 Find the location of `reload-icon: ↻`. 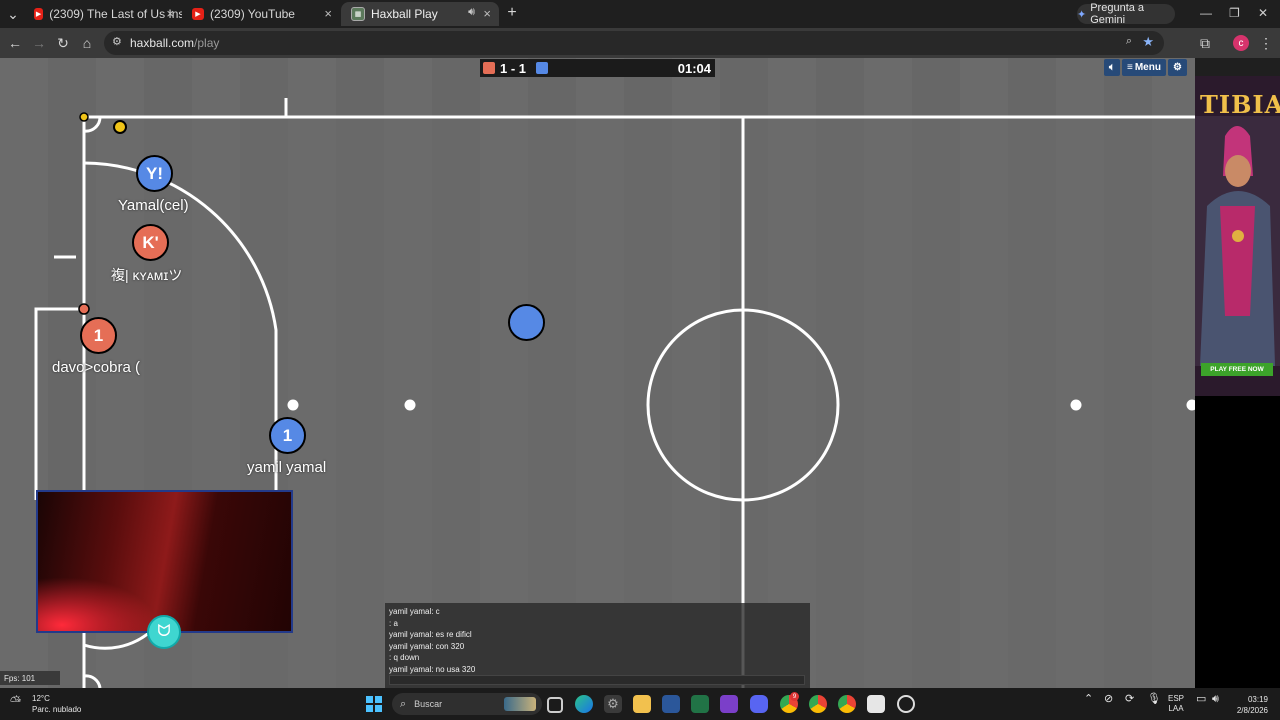

reload-icon: ↻ is located at coordinates (63, 43).